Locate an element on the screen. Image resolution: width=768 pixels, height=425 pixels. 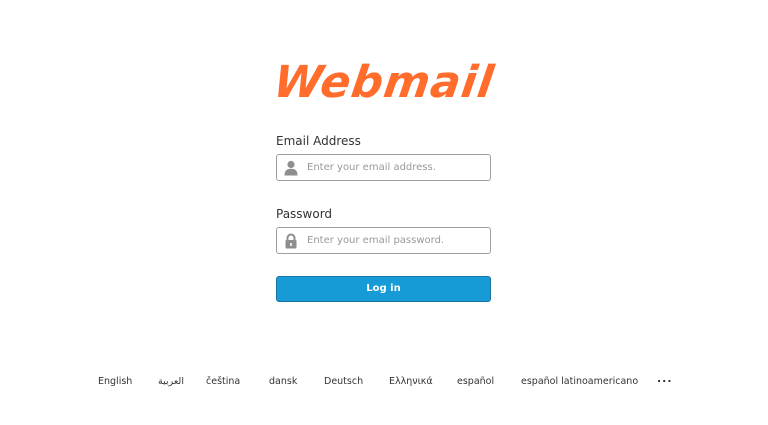
logo-text: Webmail is located at coordinates (384, 82).